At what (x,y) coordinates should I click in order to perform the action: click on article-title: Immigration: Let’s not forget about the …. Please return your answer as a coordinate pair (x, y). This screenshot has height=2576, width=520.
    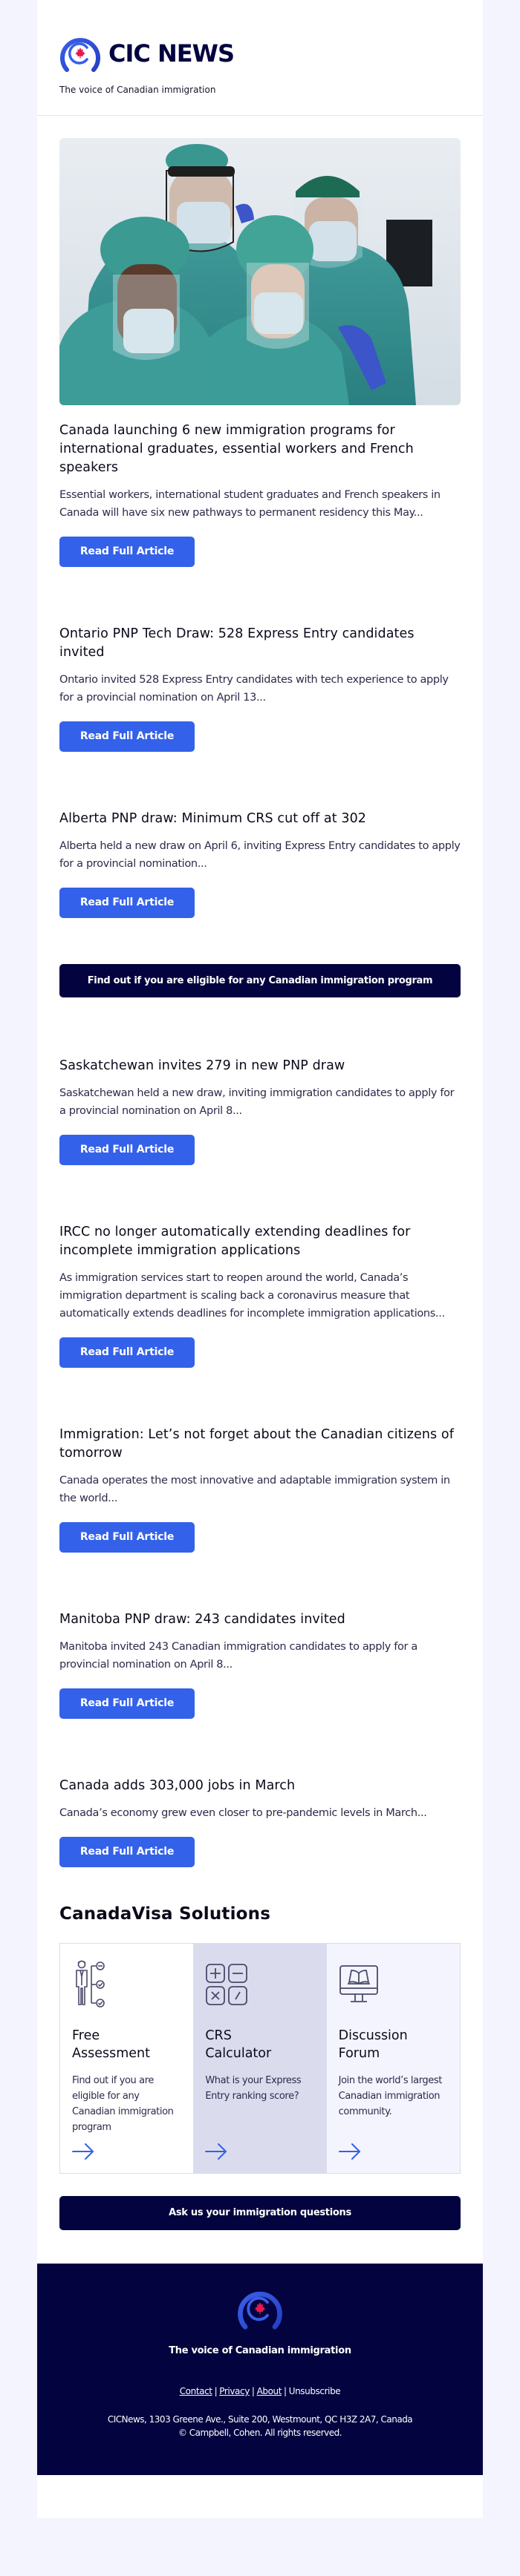
    Looking at the image, I should click on (260, 1444).